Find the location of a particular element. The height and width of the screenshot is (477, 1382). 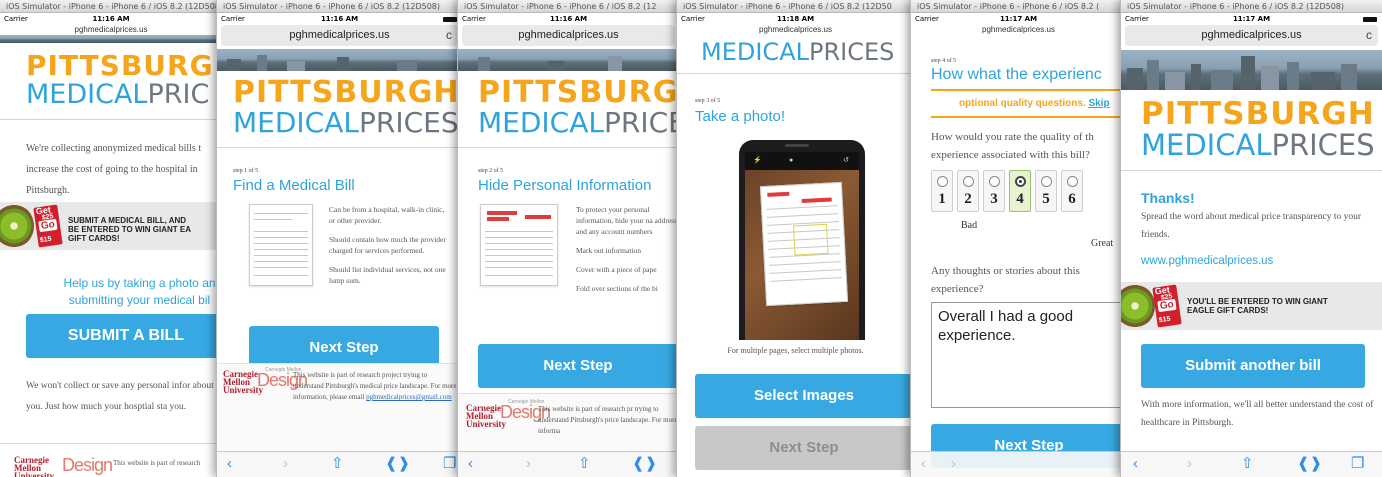

rating-number: 4 is located at coordinates (1020, 199).